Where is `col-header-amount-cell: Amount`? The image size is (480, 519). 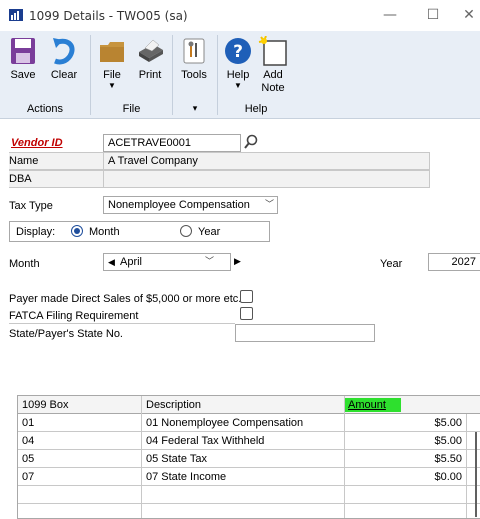
col-header-amount-cell: Amount is located at coordinates (412, 405).